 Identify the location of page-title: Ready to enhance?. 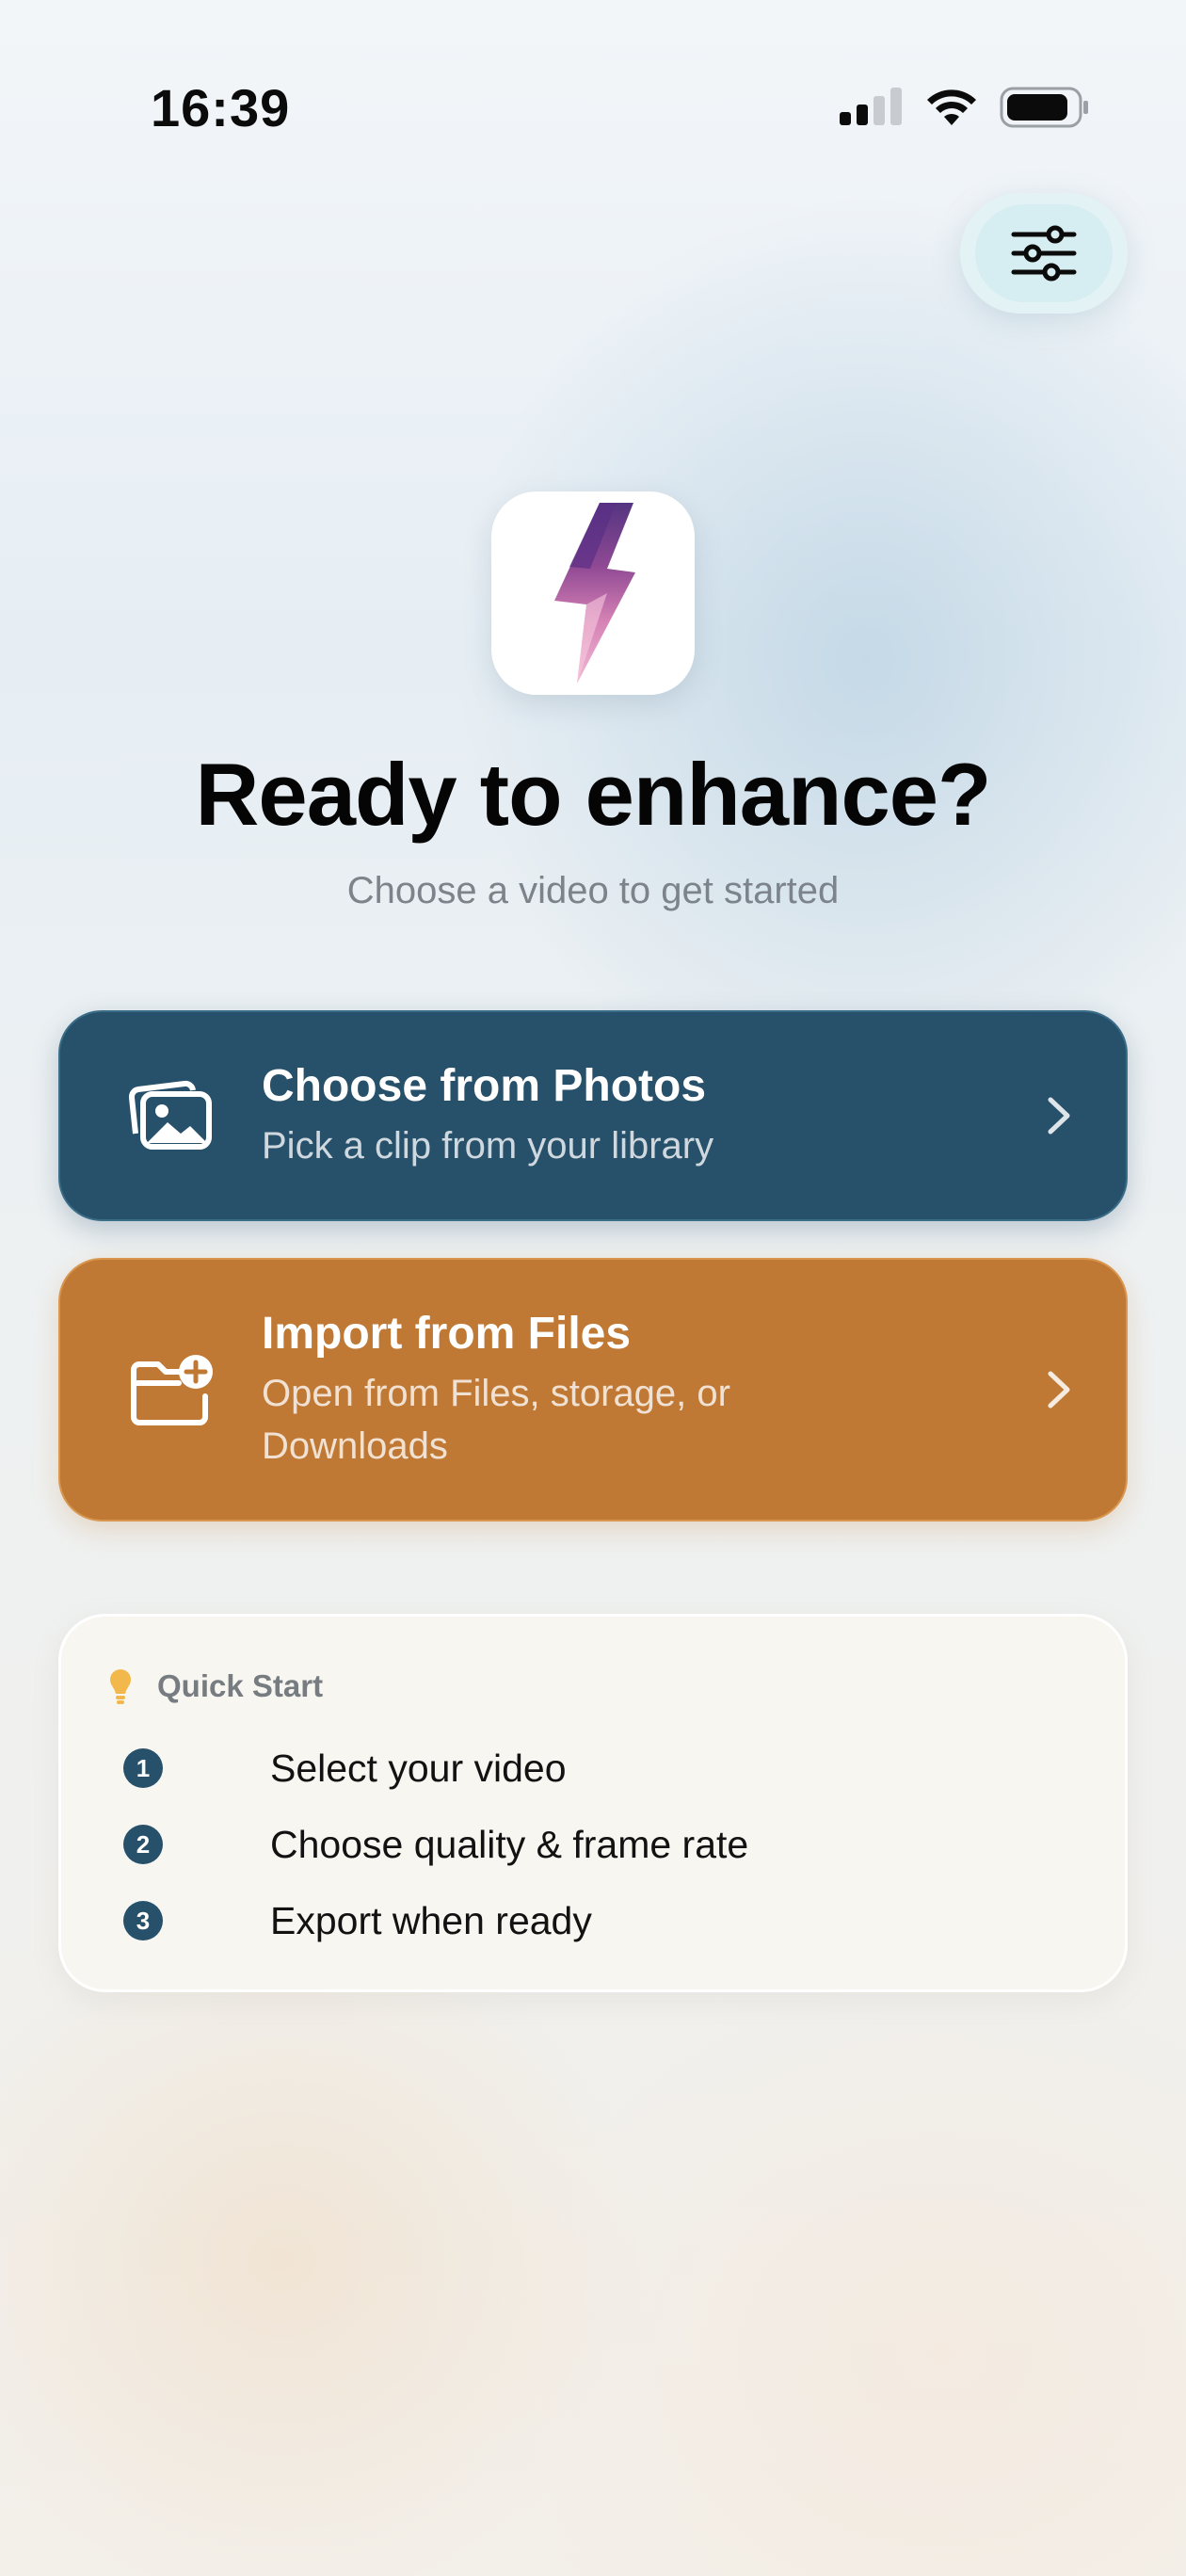
(593, 794).